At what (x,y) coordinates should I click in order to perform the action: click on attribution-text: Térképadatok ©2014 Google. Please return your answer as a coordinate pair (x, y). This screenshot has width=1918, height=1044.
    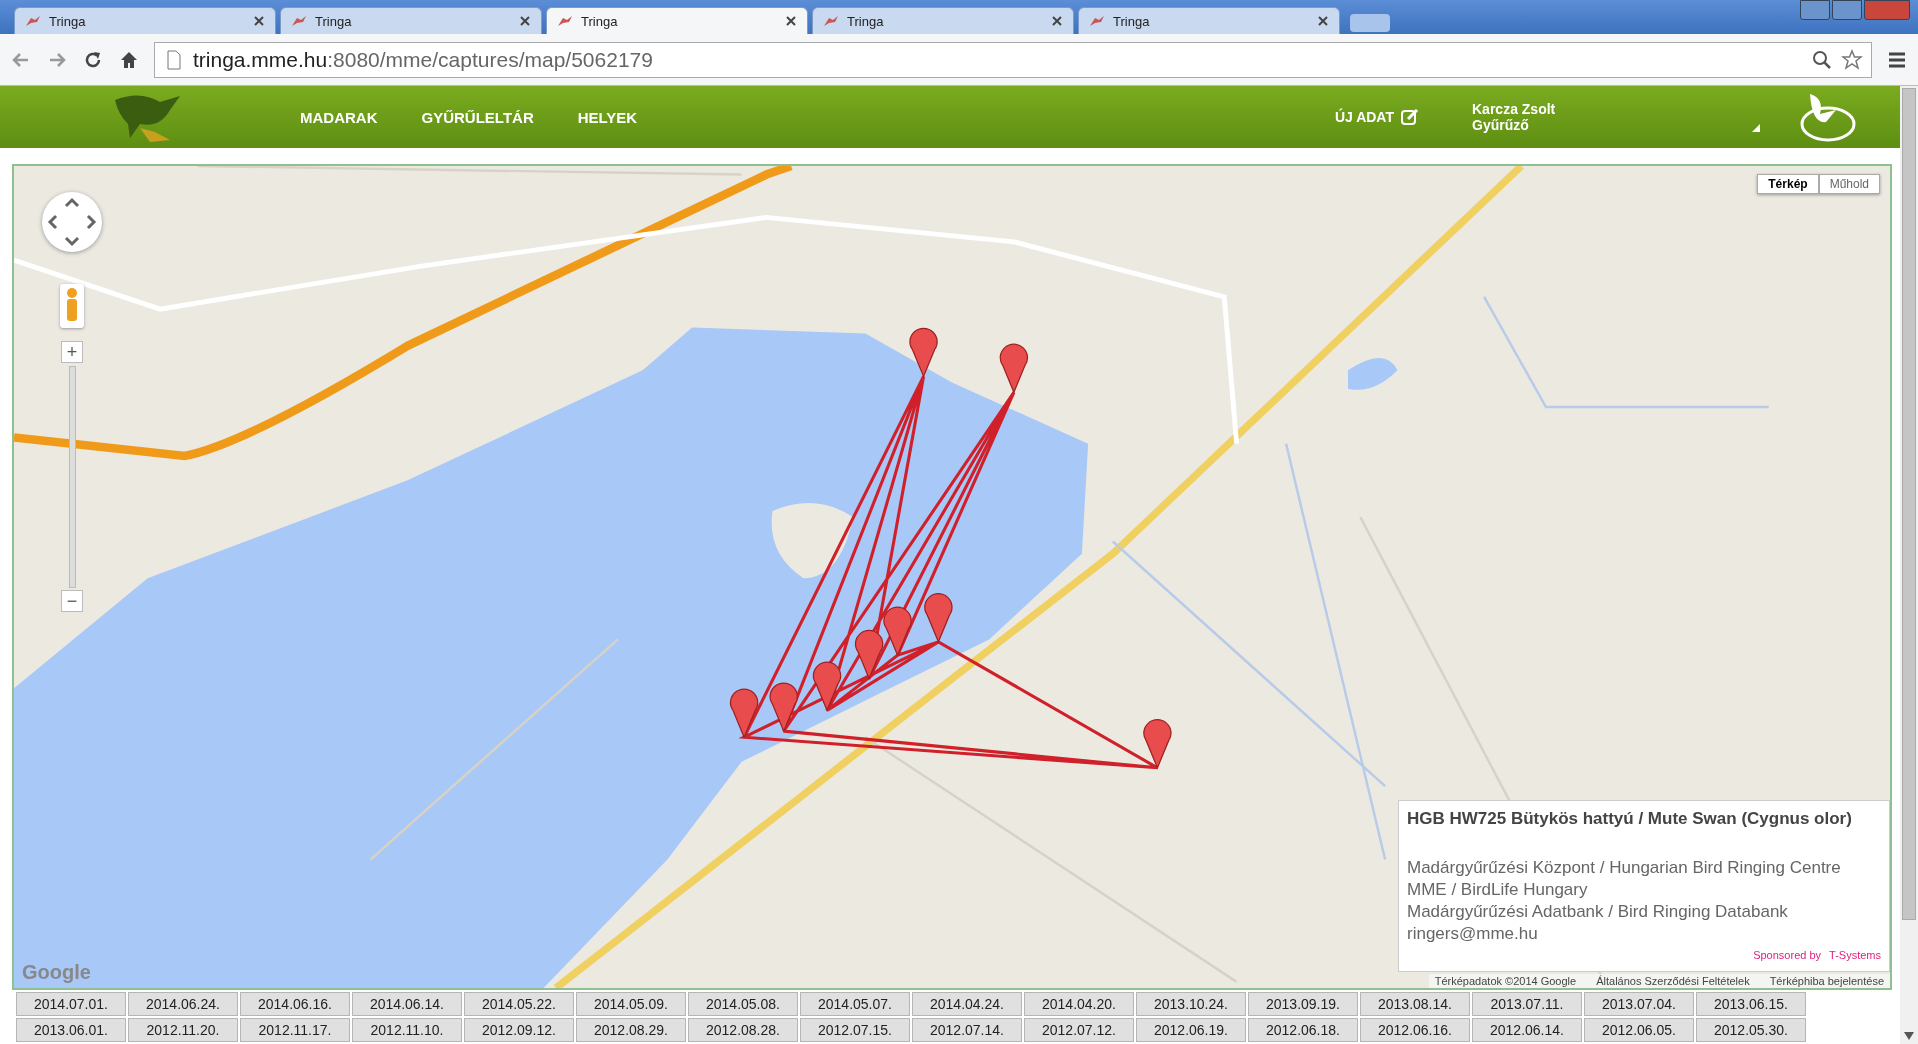
    Looking at the image, I should click on (1505, 981).